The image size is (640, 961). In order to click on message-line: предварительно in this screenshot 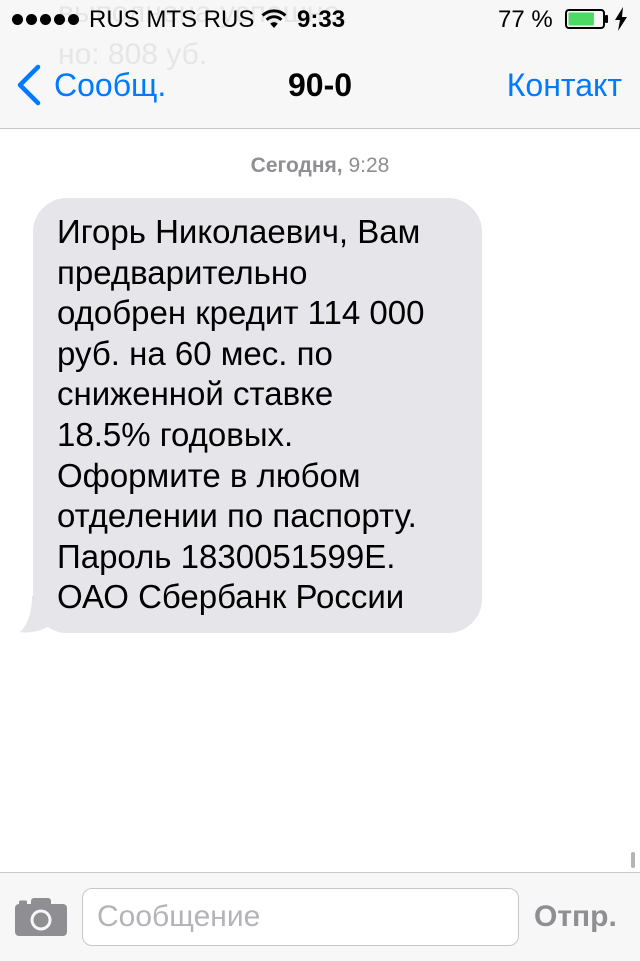, I will do `click(182, 272)`.